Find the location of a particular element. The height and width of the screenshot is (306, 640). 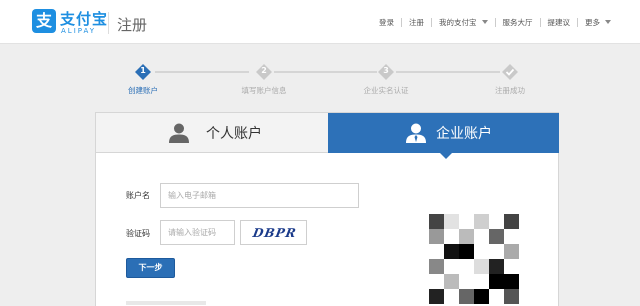

nav-service-hall-link: 服务大厅 is located at coordinates (518, 22).